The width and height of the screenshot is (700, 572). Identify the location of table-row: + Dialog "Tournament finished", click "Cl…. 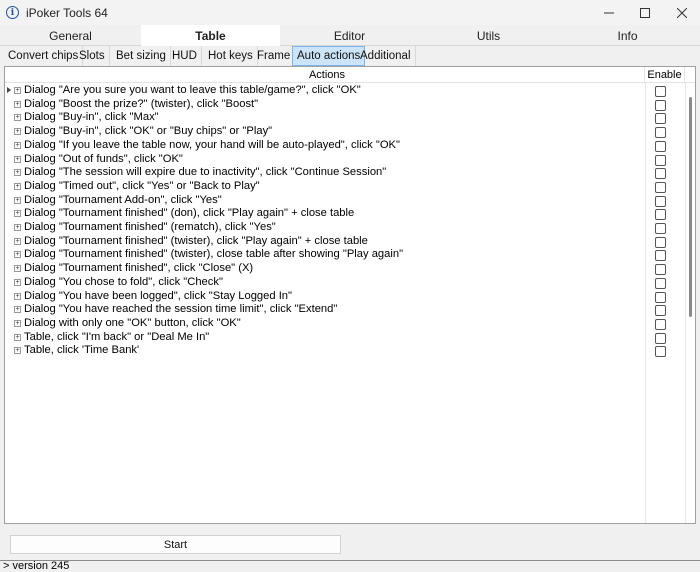
(345, 269).